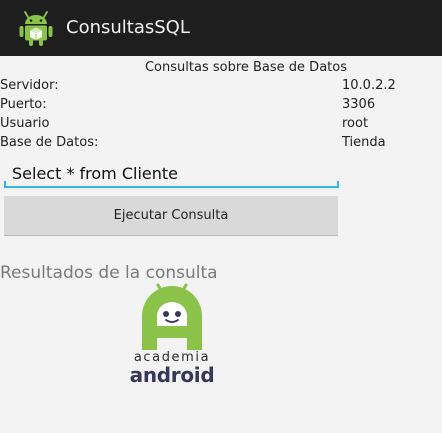 Image resolution: width=442 pixels, height=433 pixels. What do you see at coordinates (109, 273) in the screenshot?
I see `results-title: Resultados de la consulta` at bounding box center [109, 273].